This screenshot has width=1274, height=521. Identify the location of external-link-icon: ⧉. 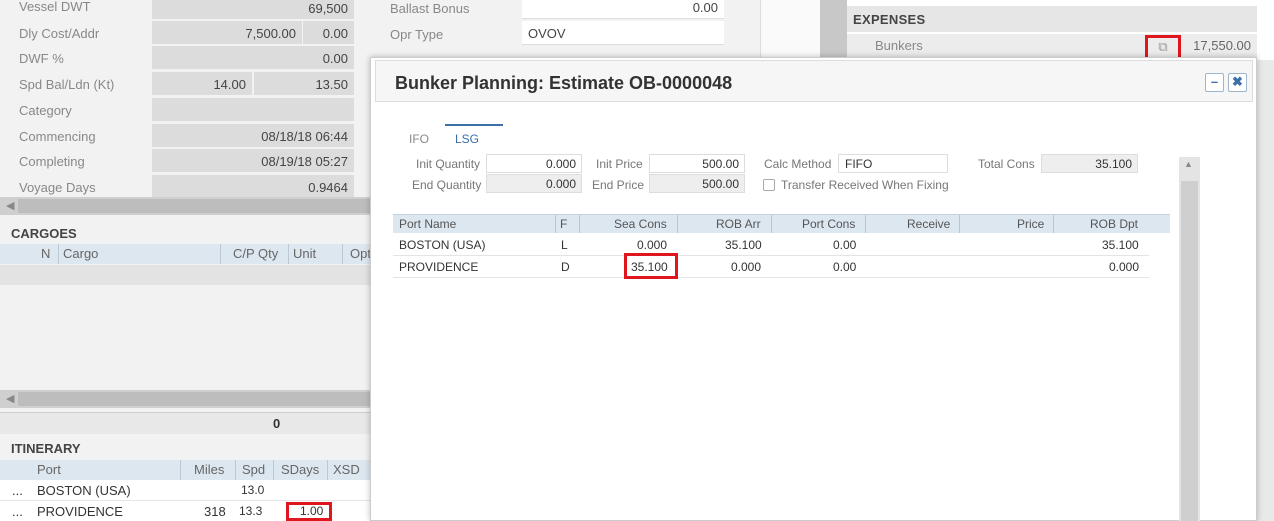
(1163, 47).